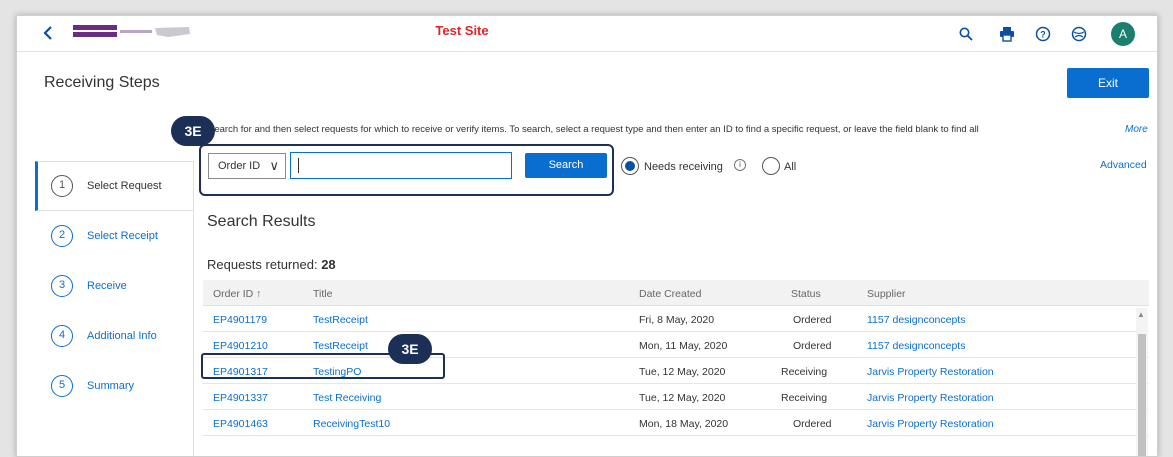  What do you see at coordinates (131, 31) in the screenshot?
I see `nc-eprocurement-logo` at bounding box center [131, 31].